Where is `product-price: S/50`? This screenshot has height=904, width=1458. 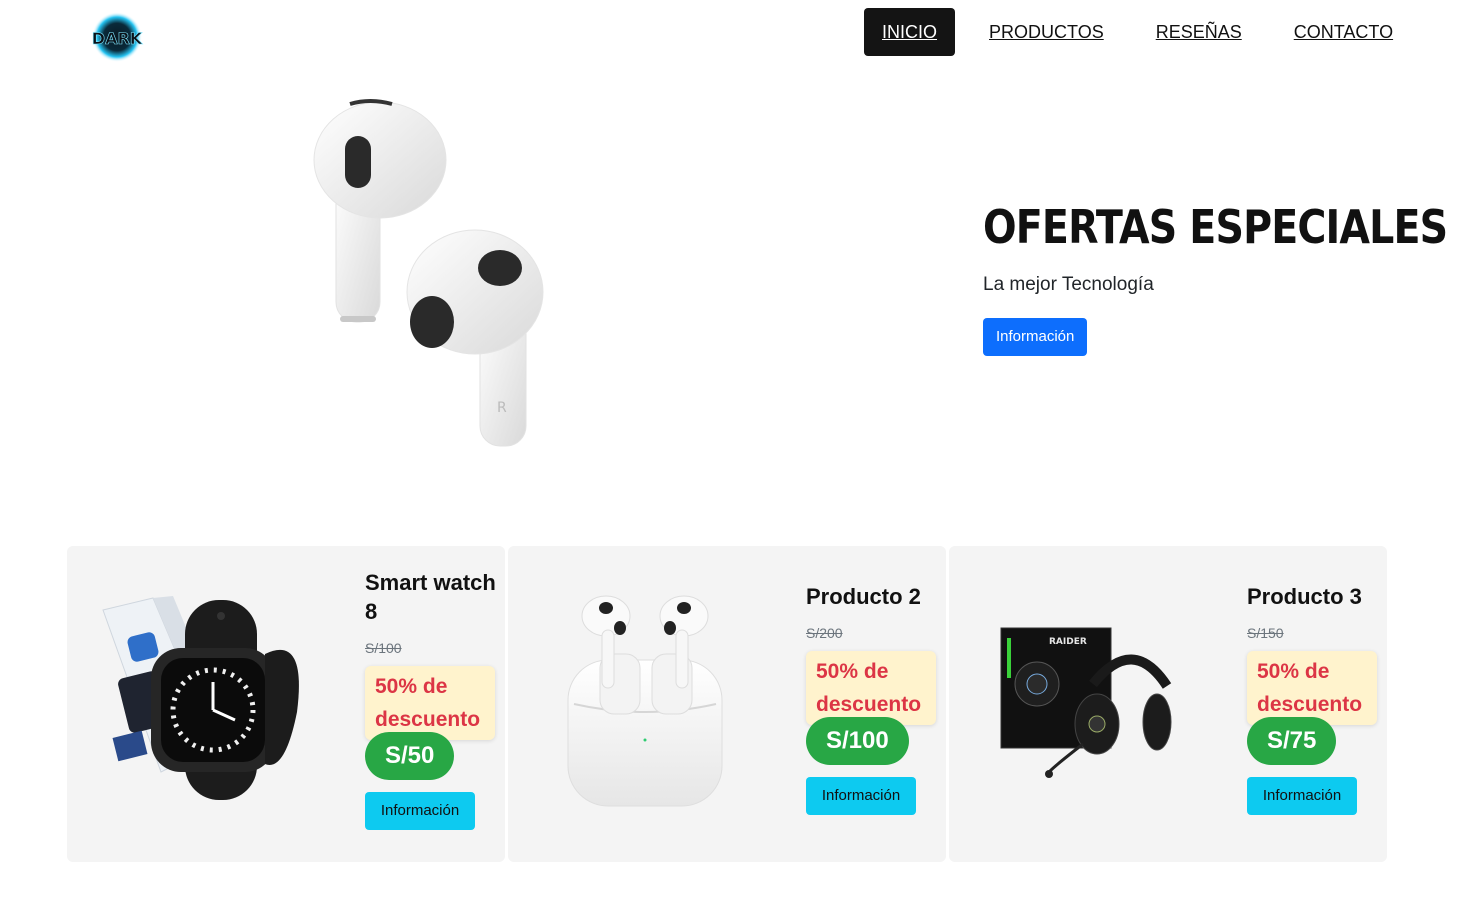
product-price: S/50 is located at coordinates (410, 756).